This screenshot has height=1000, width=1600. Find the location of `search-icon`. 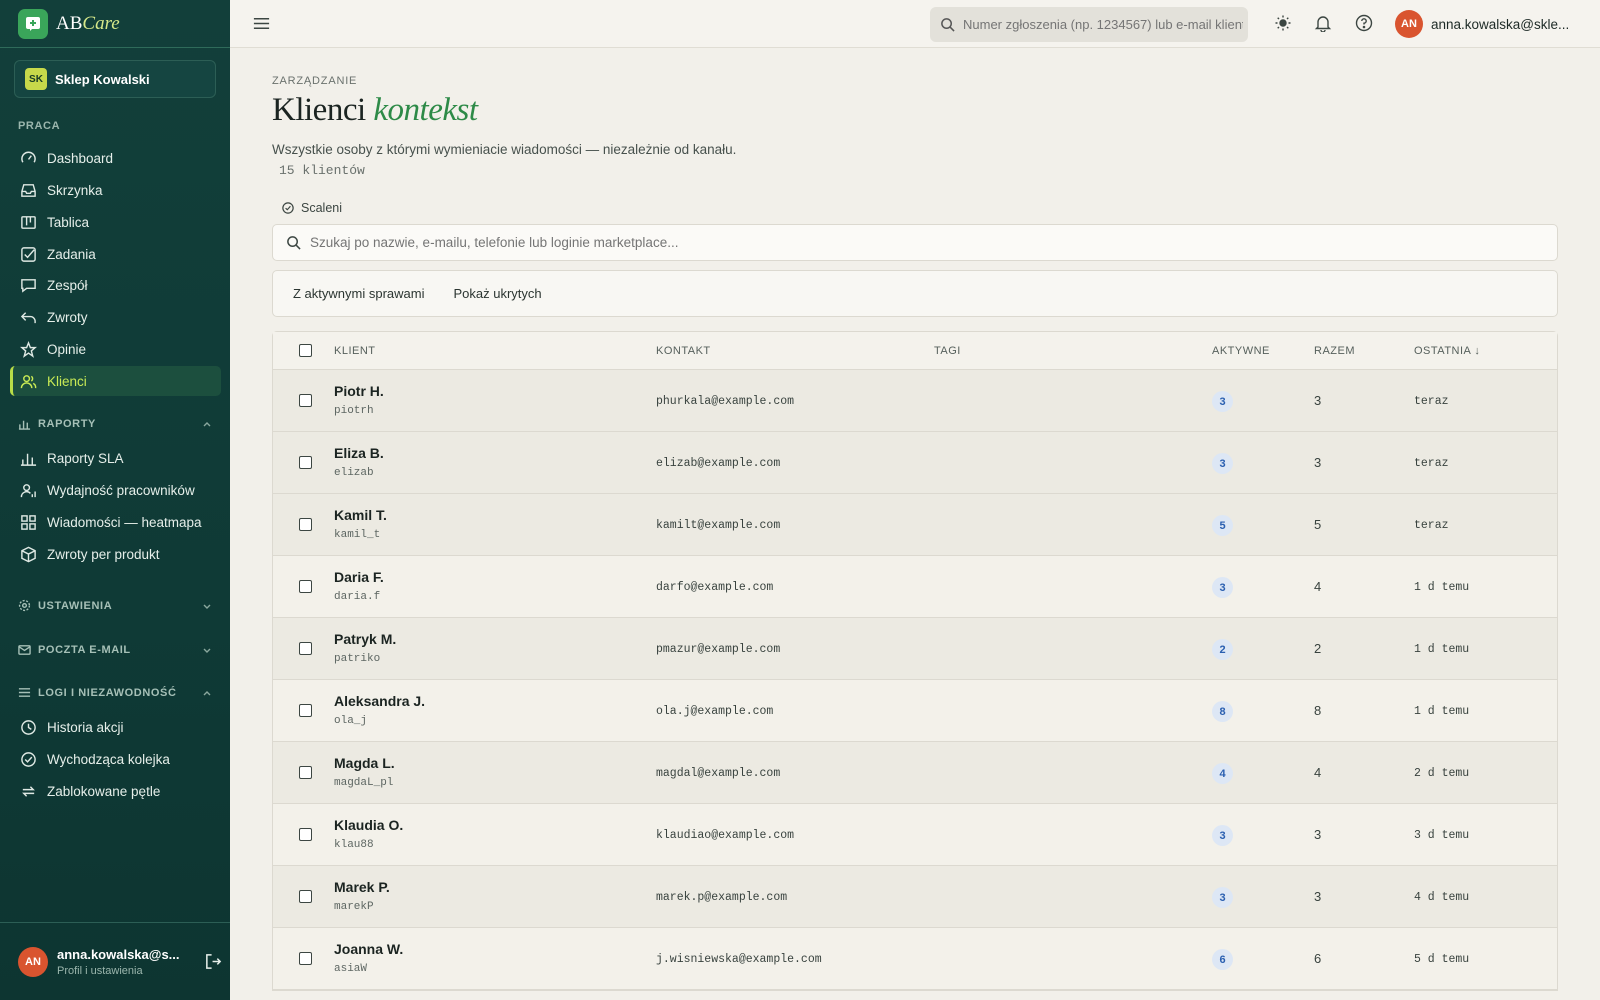

search-icon is located at coordinates (948, 25).